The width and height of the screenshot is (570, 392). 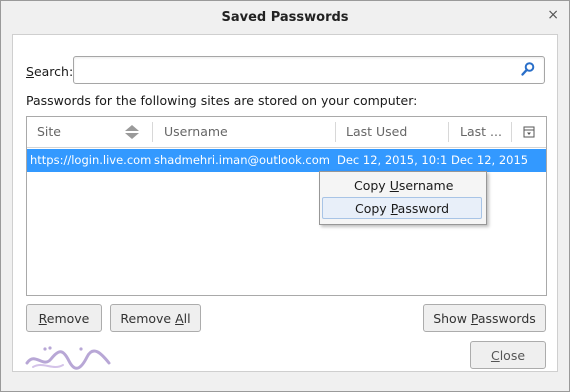 What do you see at coordinates (474, 318) in the screenshot?
I see `show-passwords-accesskey: P` at bounding box center [474, 318].